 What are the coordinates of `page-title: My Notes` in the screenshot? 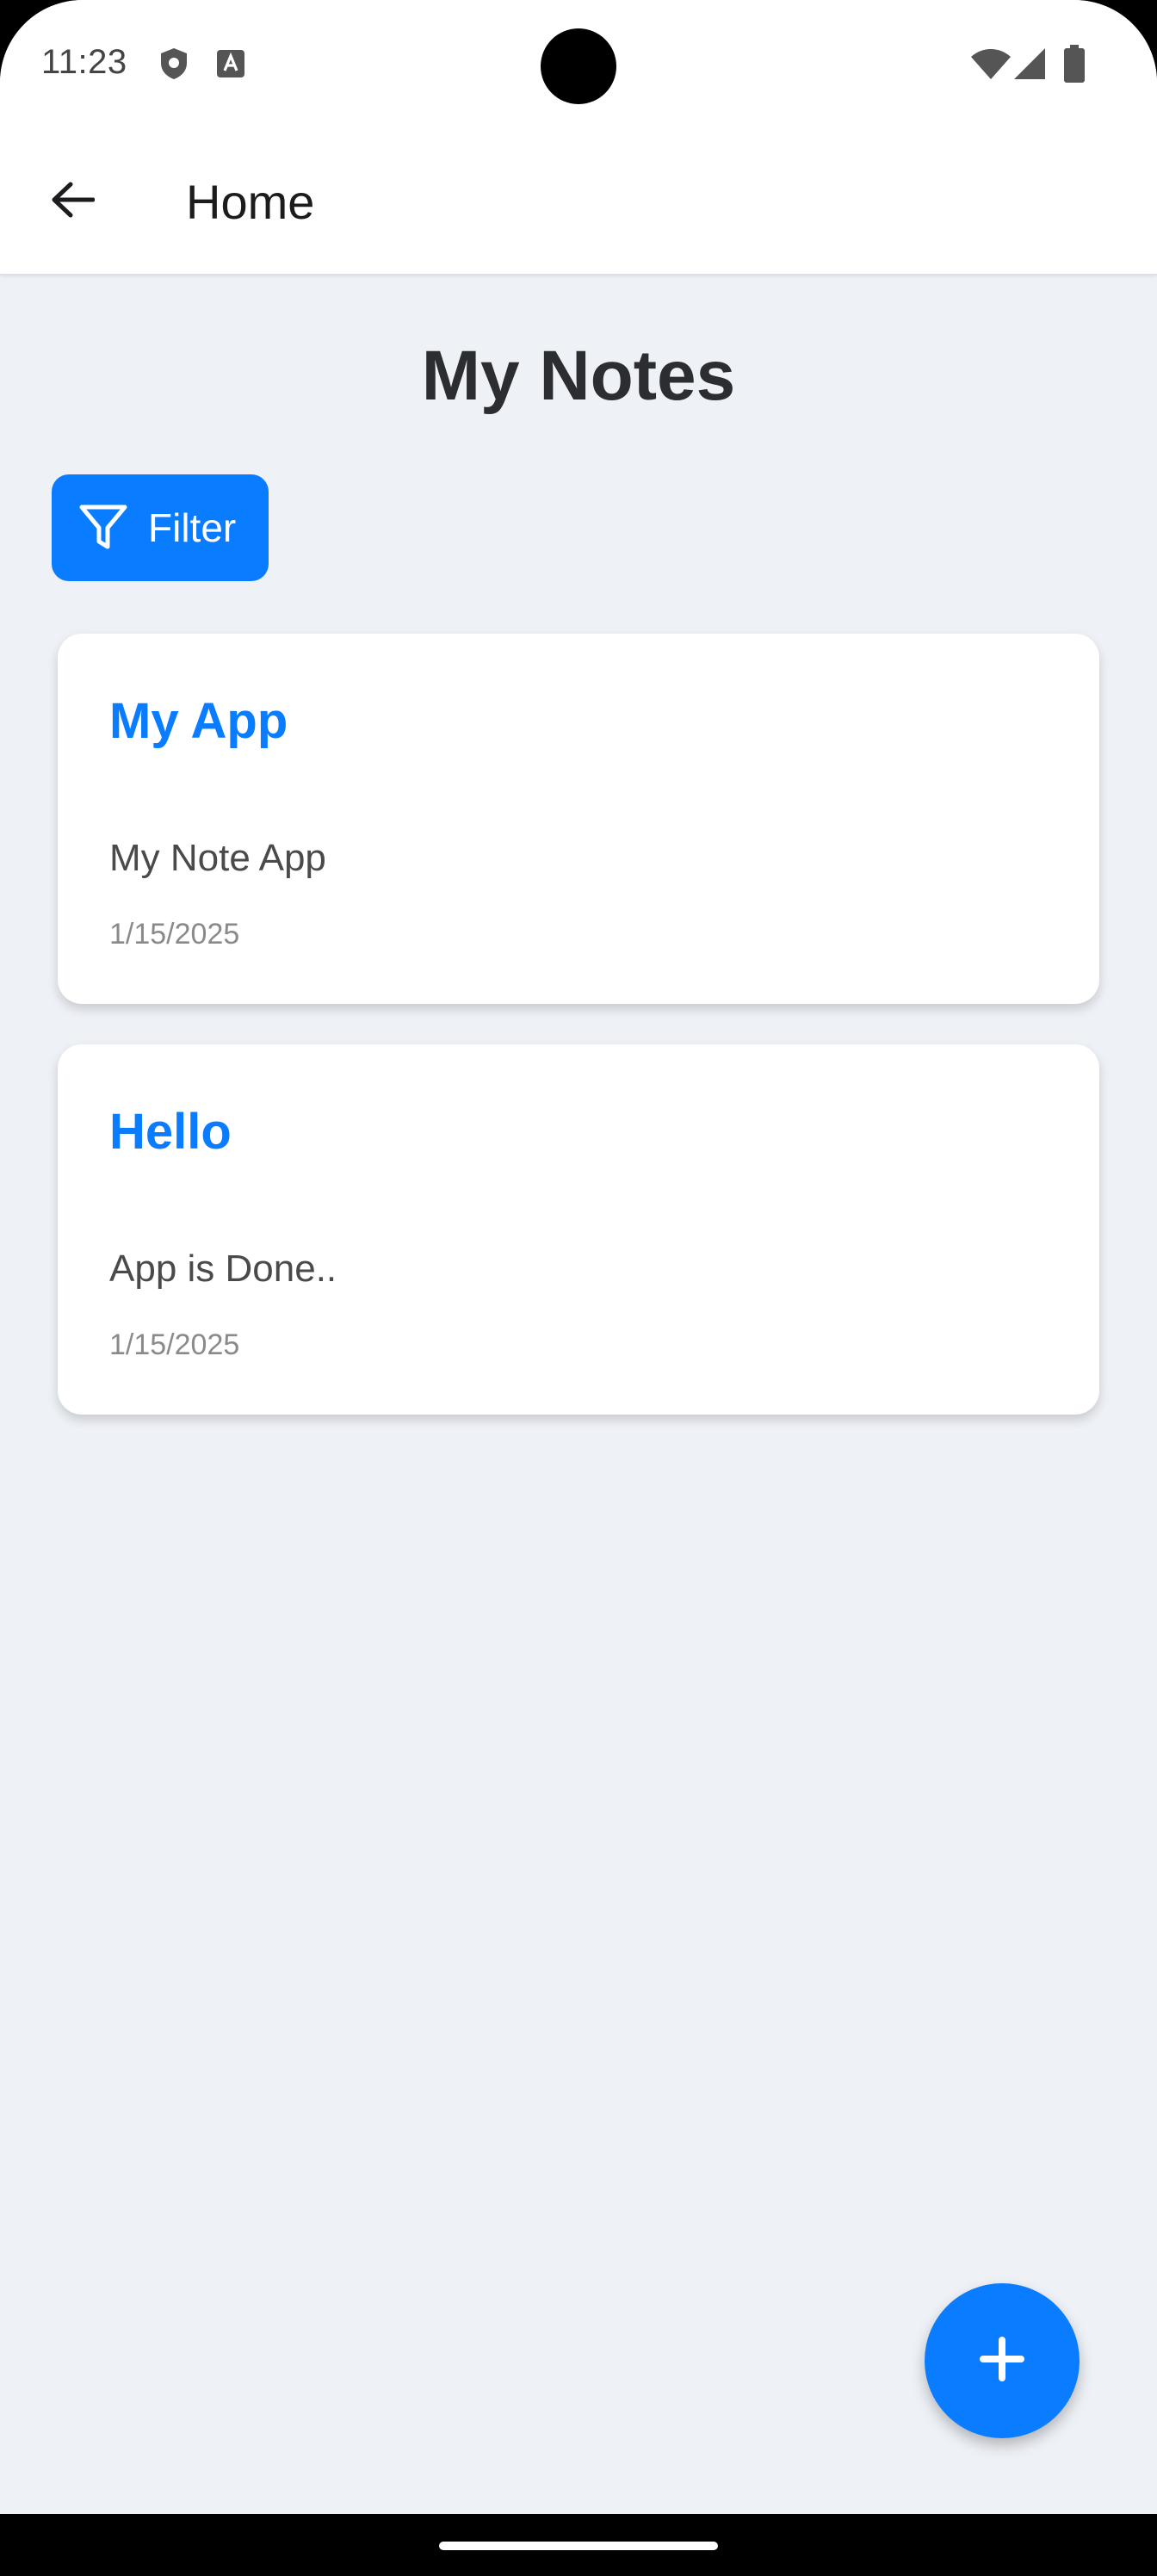 It's located at (579, 376).